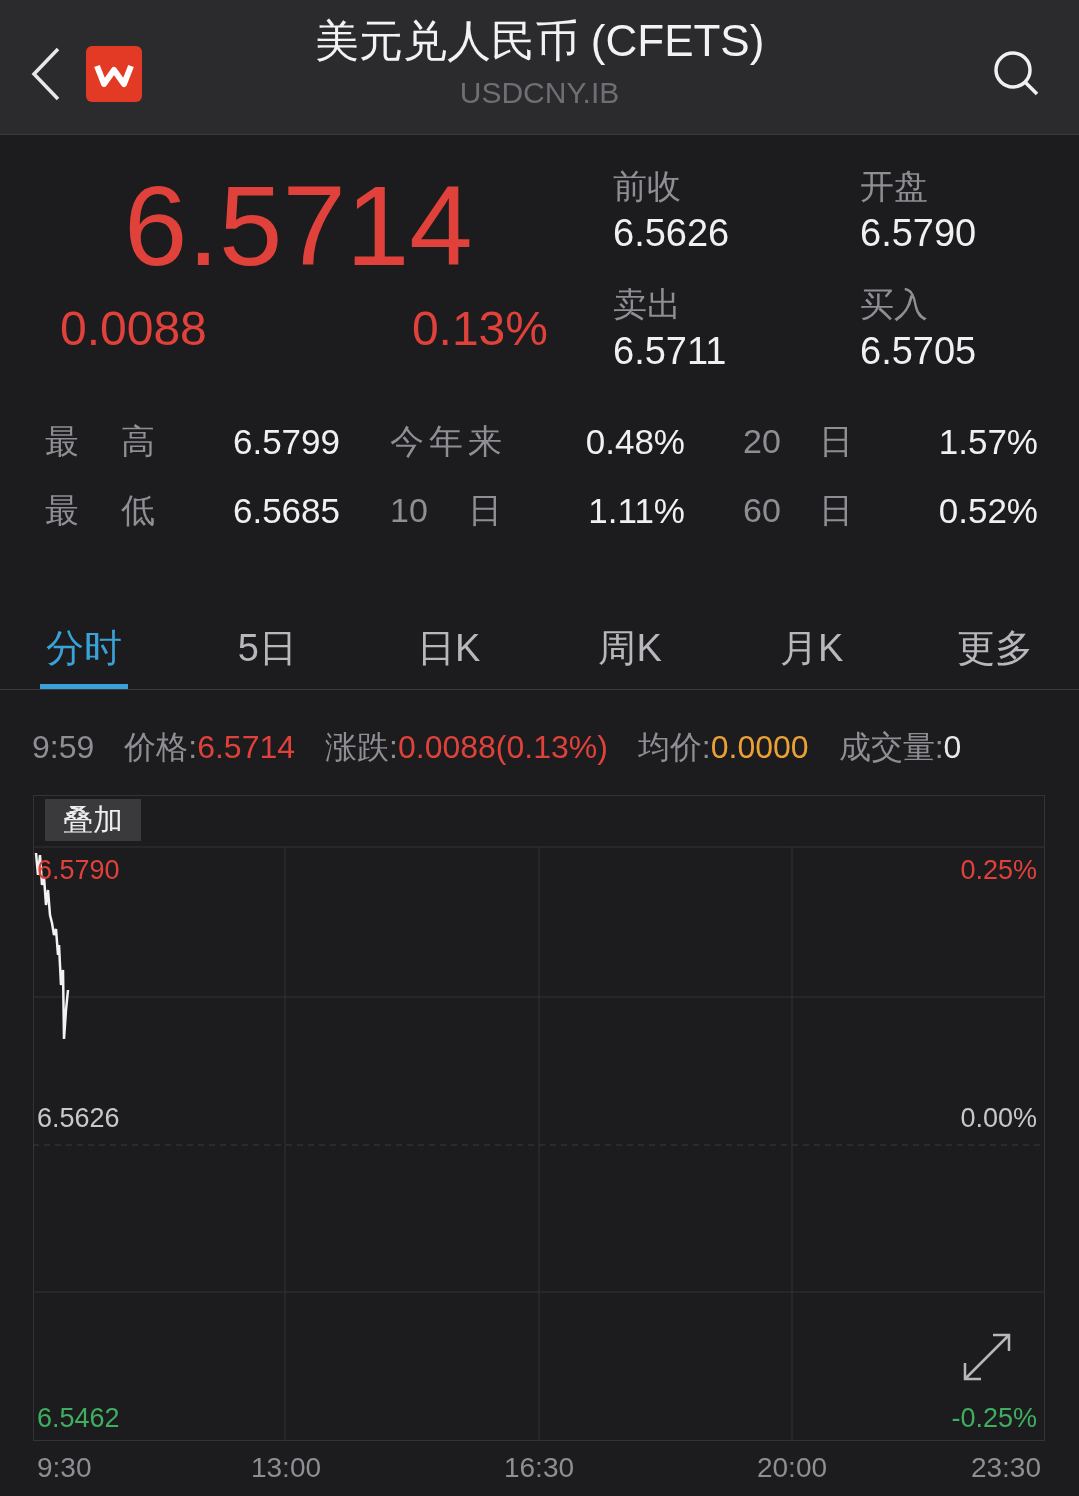  I want to click on field-label: 买入, so click(894, 304).